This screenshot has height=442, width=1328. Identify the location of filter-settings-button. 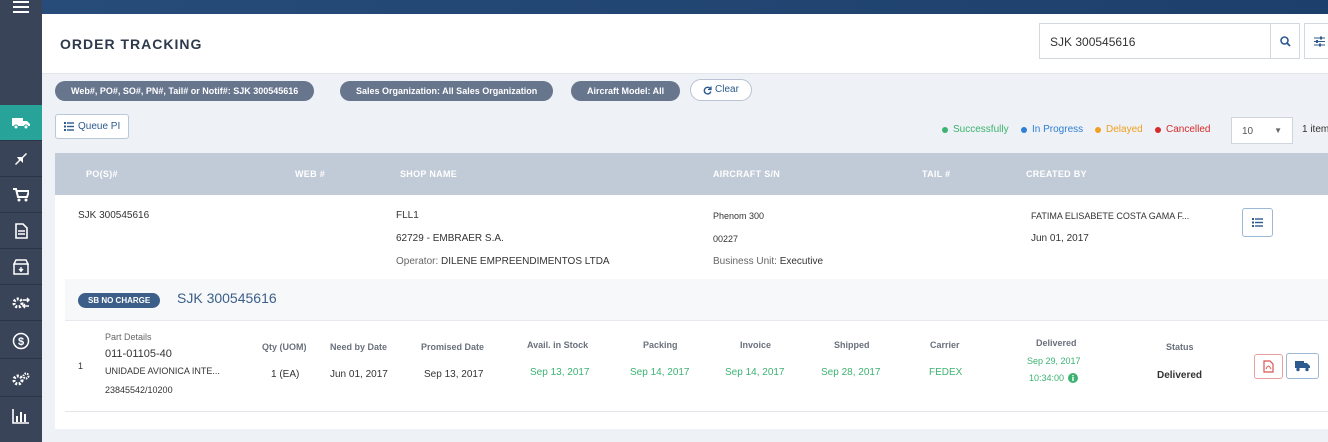
(1316, 41).